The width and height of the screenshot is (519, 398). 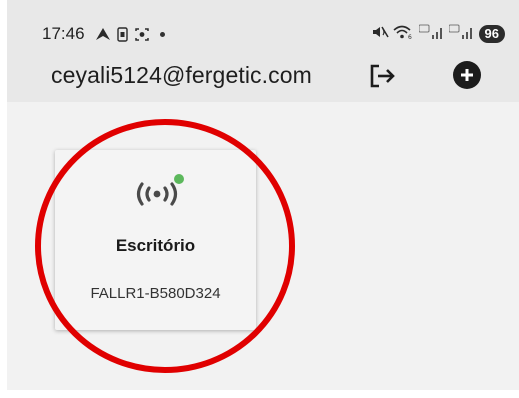 I want to click on account-email: ceyali5124@fergetic.com, so click(x=181, y=75).